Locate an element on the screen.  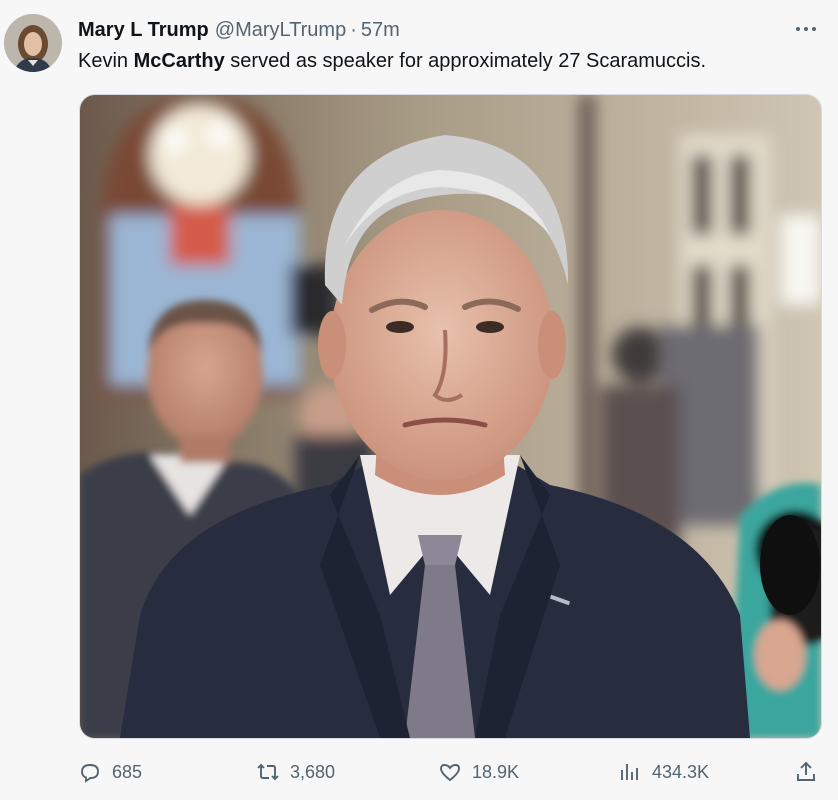
author-handle: @MaryLTrump is located at coordinates (280, 30).